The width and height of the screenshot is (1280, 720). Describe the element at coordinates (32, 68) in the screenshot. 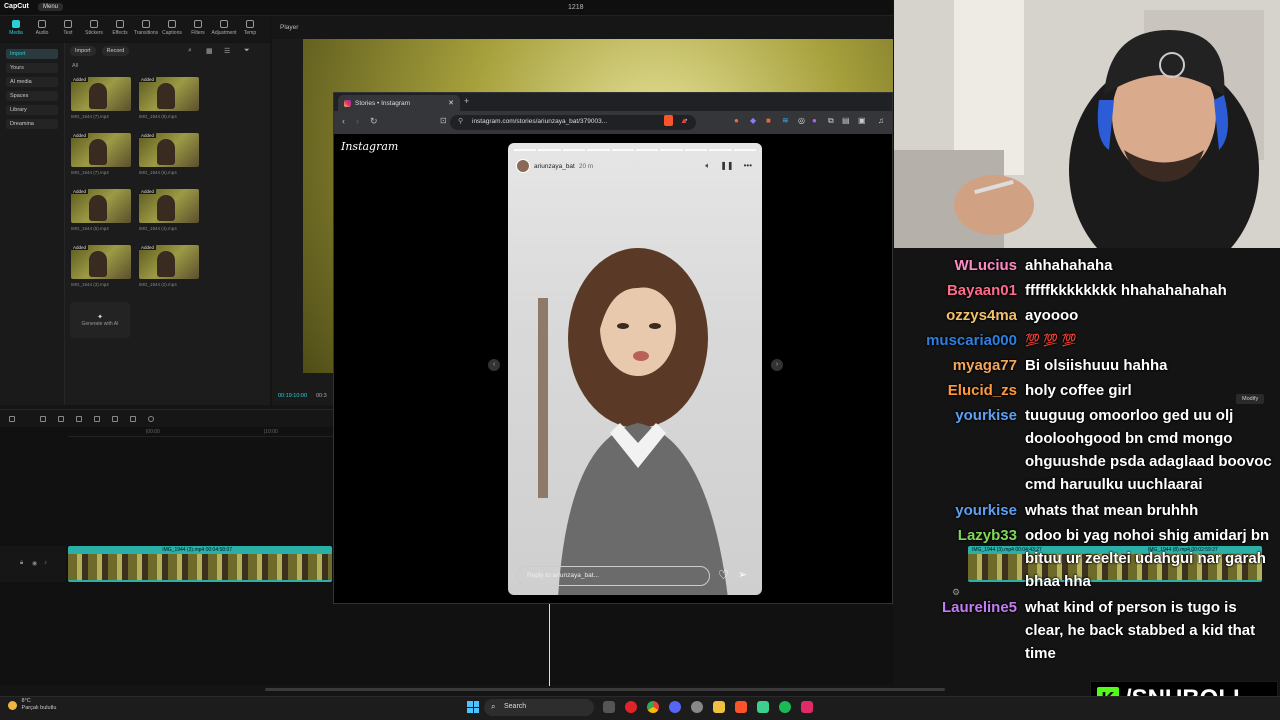

I see `sidebar-item-yours: Yours` at that location.